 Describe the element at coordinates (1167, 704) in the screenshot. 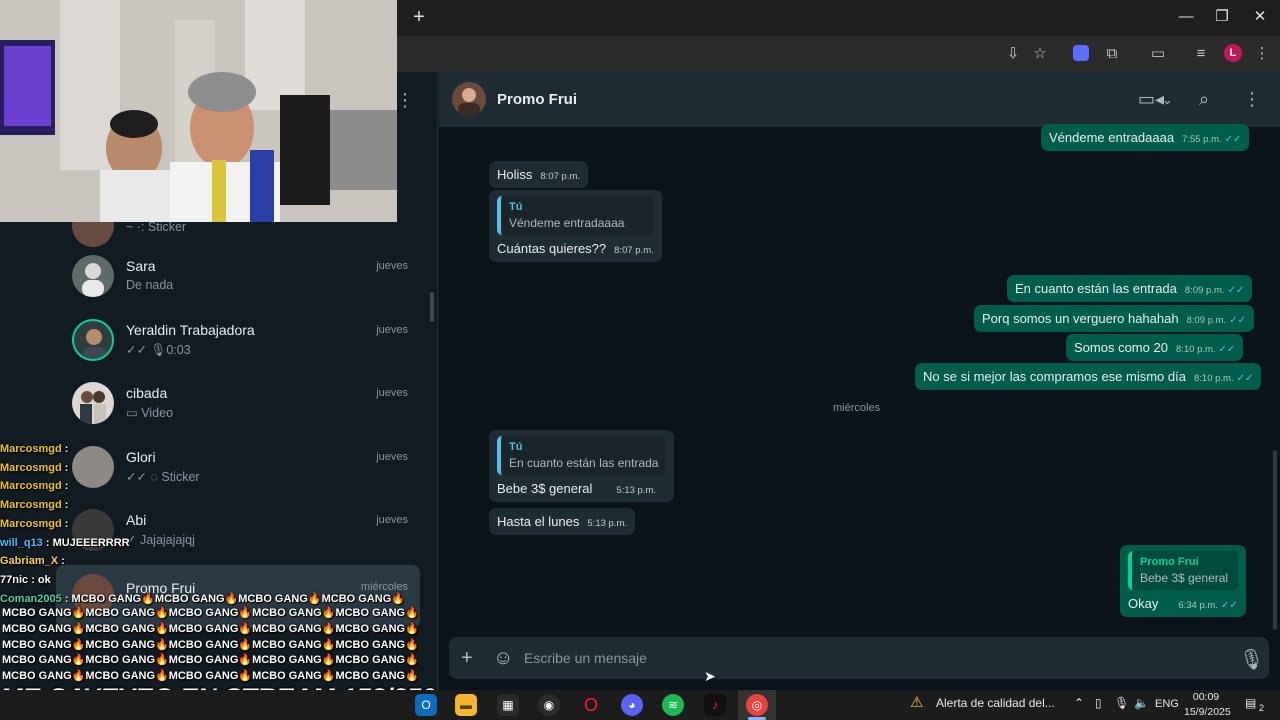

I see `language-indicator: ENG` at that location.